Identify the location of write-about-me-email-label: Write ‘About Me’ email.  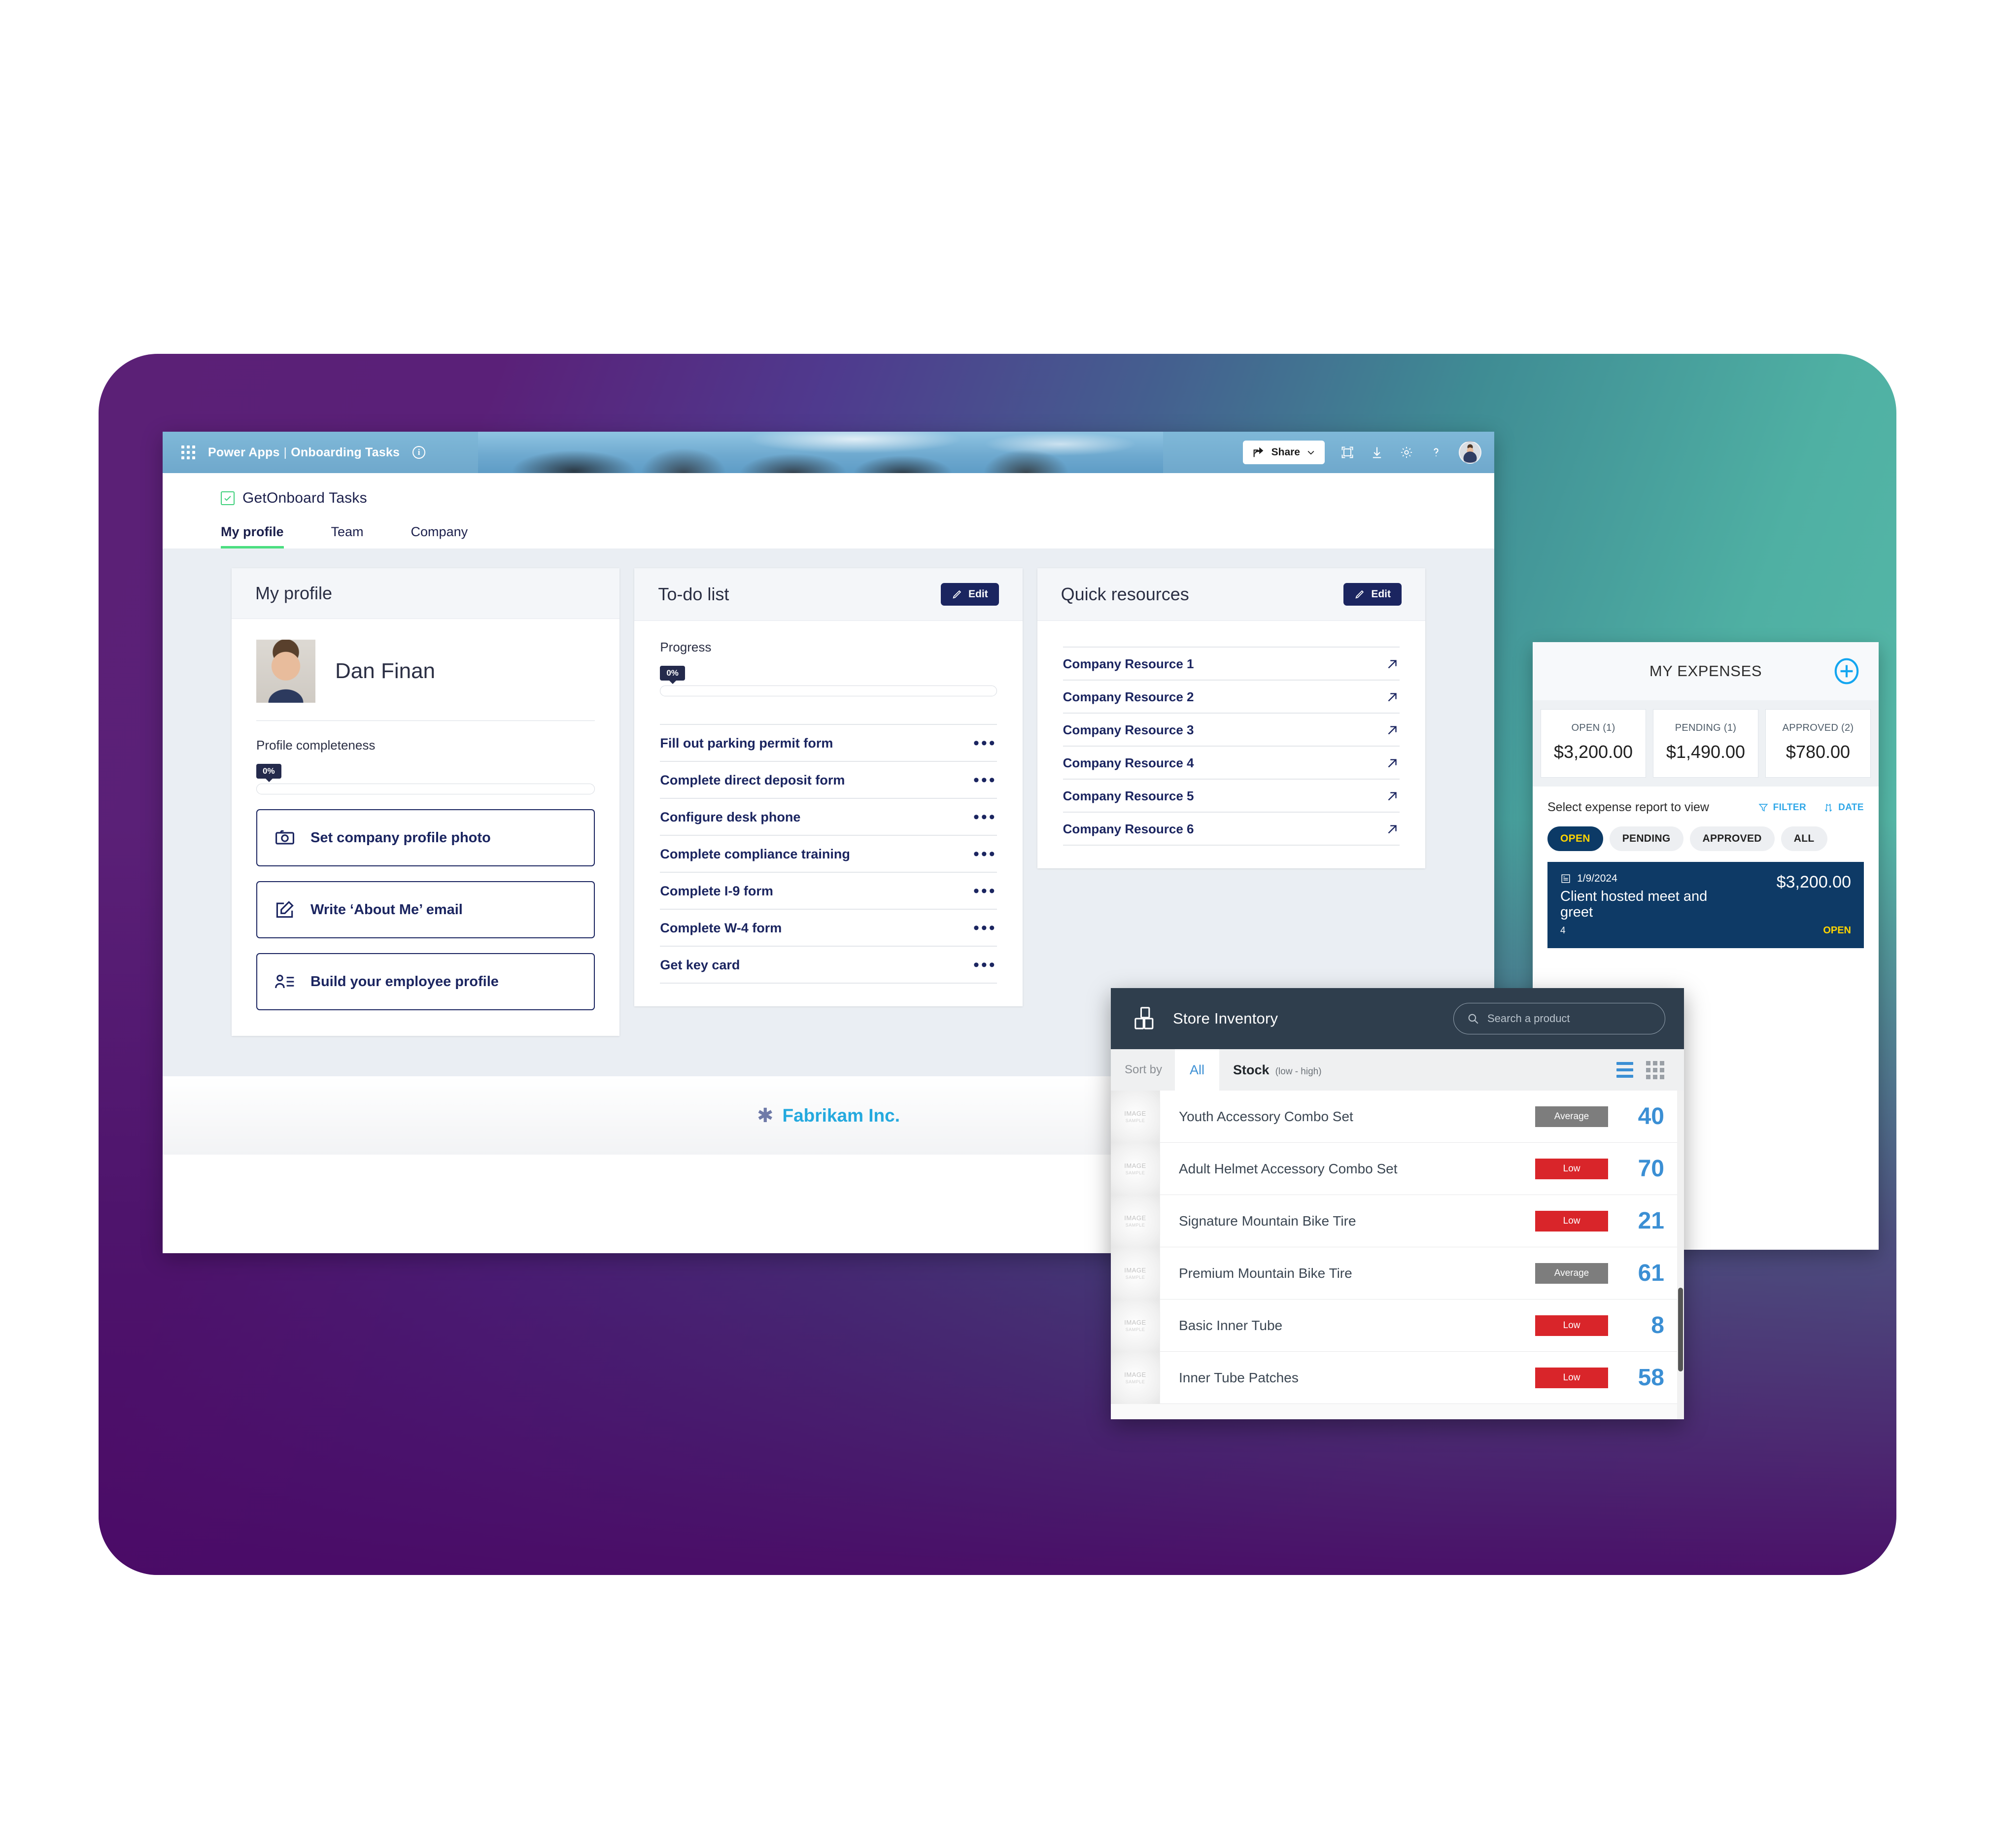
(386, 909).